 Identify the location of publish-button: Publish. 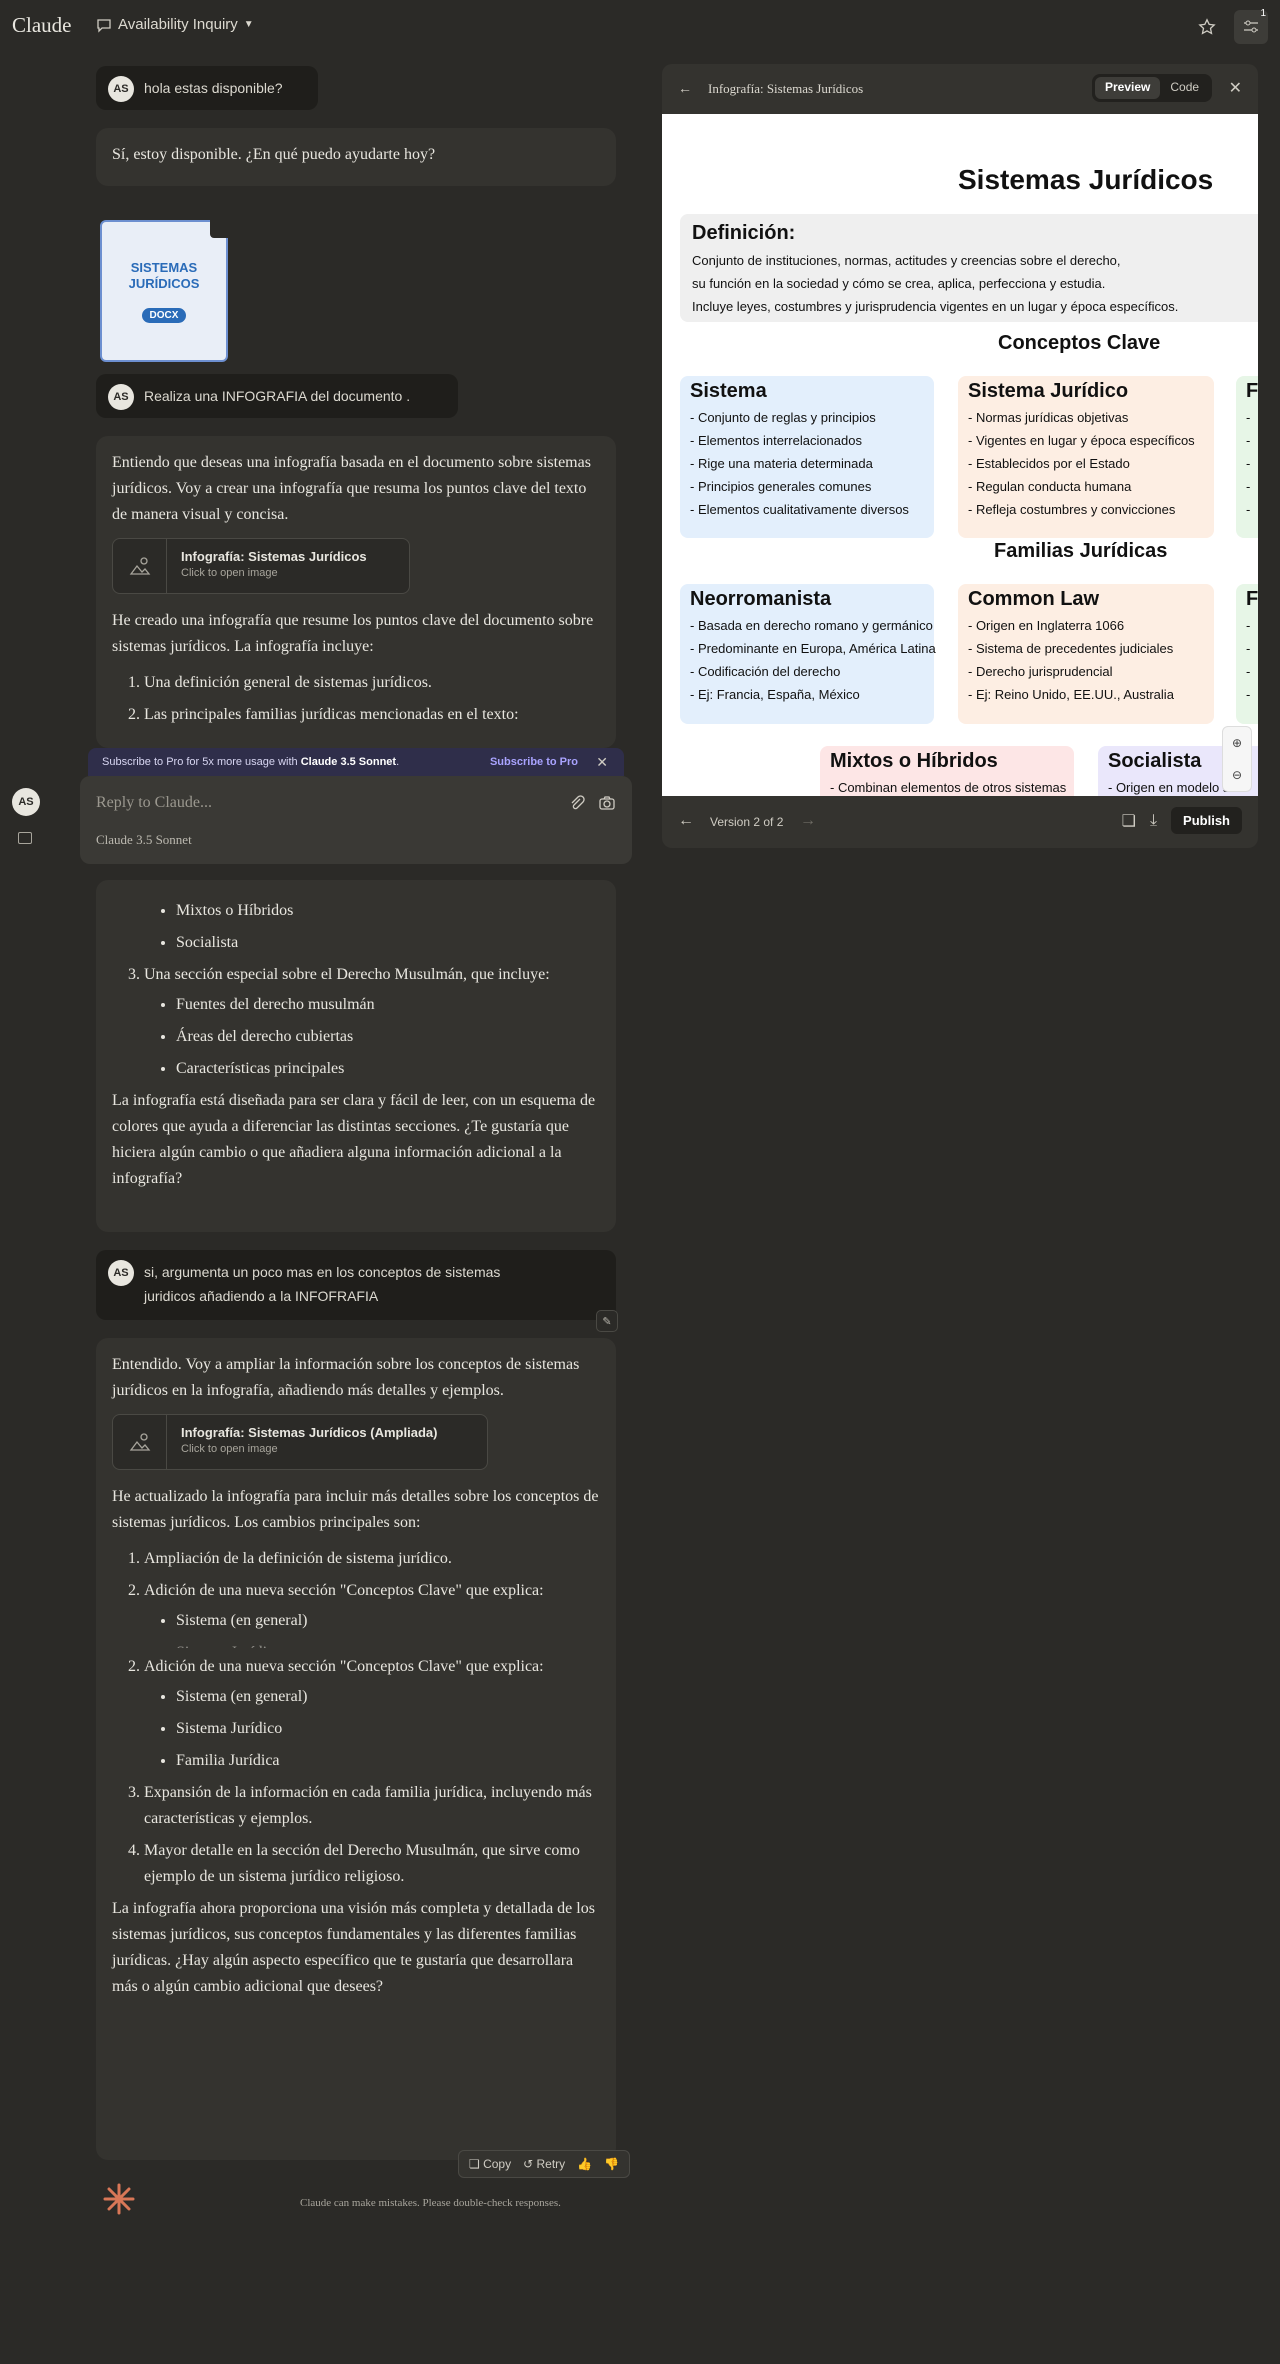
(1206, 820).